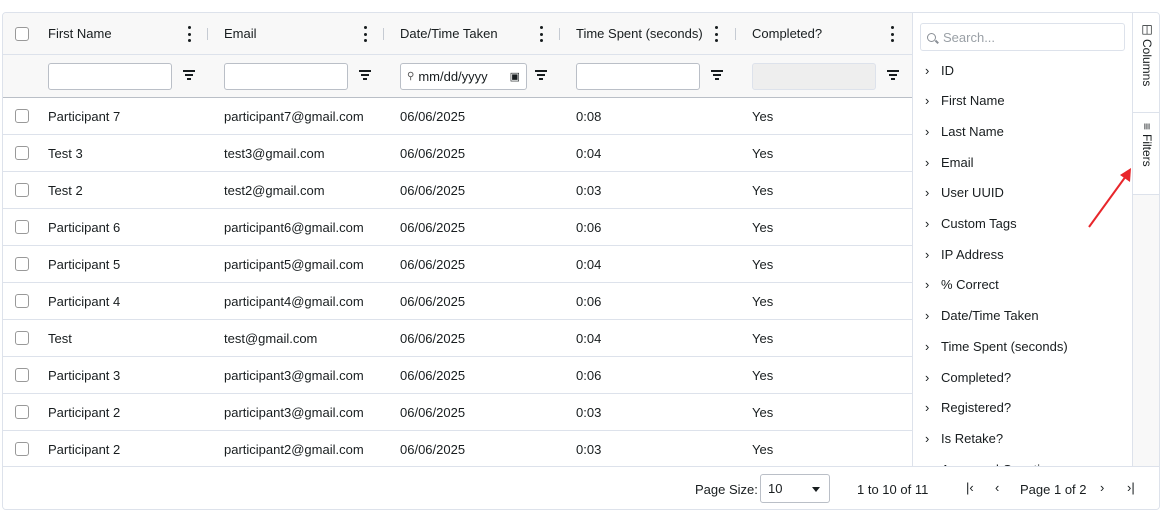  What do you see at coordinates (1053, 489) in the screenshot?
I see `page-indicator: Page 1 of 2` at bounding box center [1053, 489].